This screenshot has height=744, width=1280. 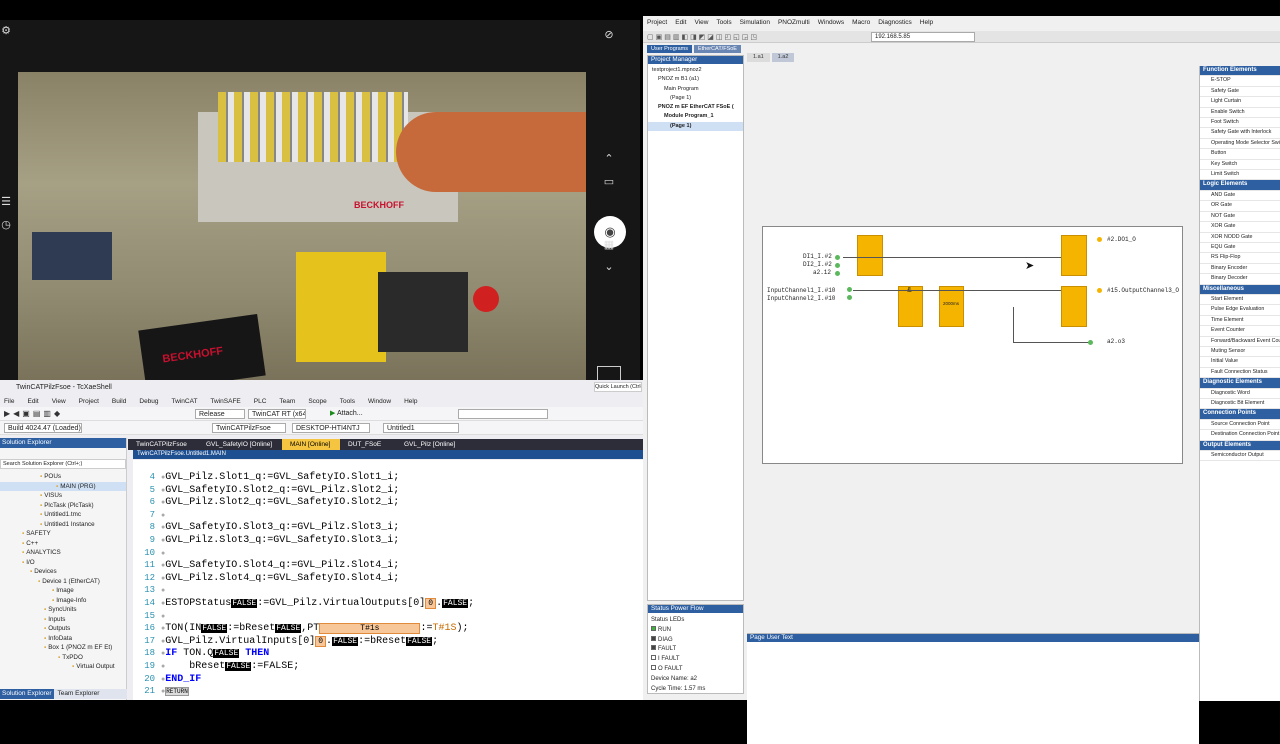 I want to click on tree-item: ▪ SyncUnits, so click(x=63, y=610).